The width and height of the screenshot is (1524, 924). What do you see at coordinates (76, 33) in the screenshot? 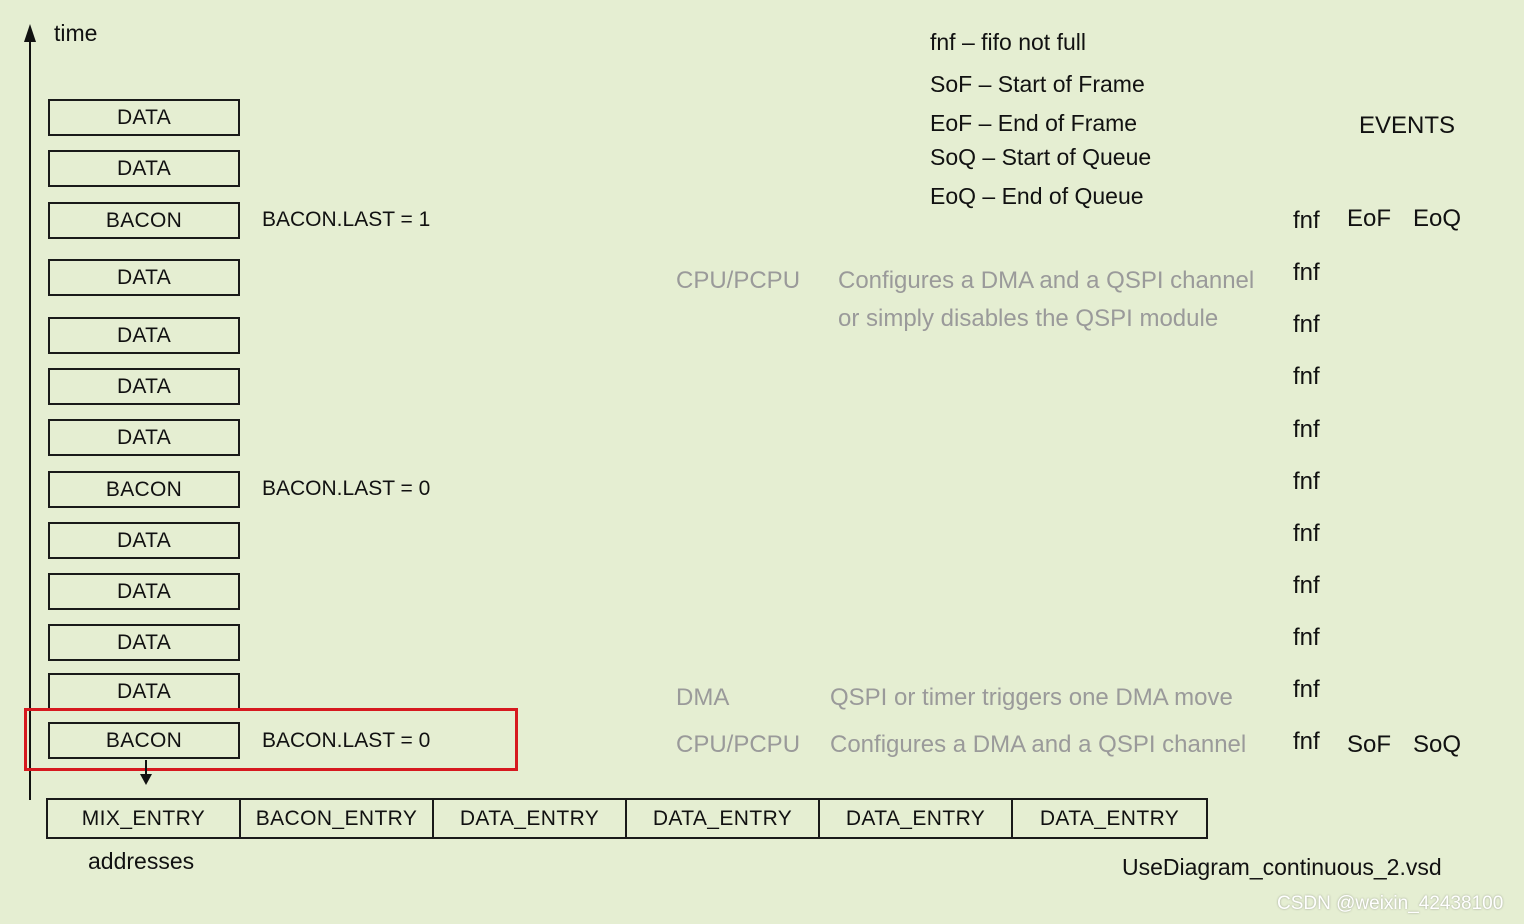
I see `time-axis-label: time` at bounding box center [76, 33].